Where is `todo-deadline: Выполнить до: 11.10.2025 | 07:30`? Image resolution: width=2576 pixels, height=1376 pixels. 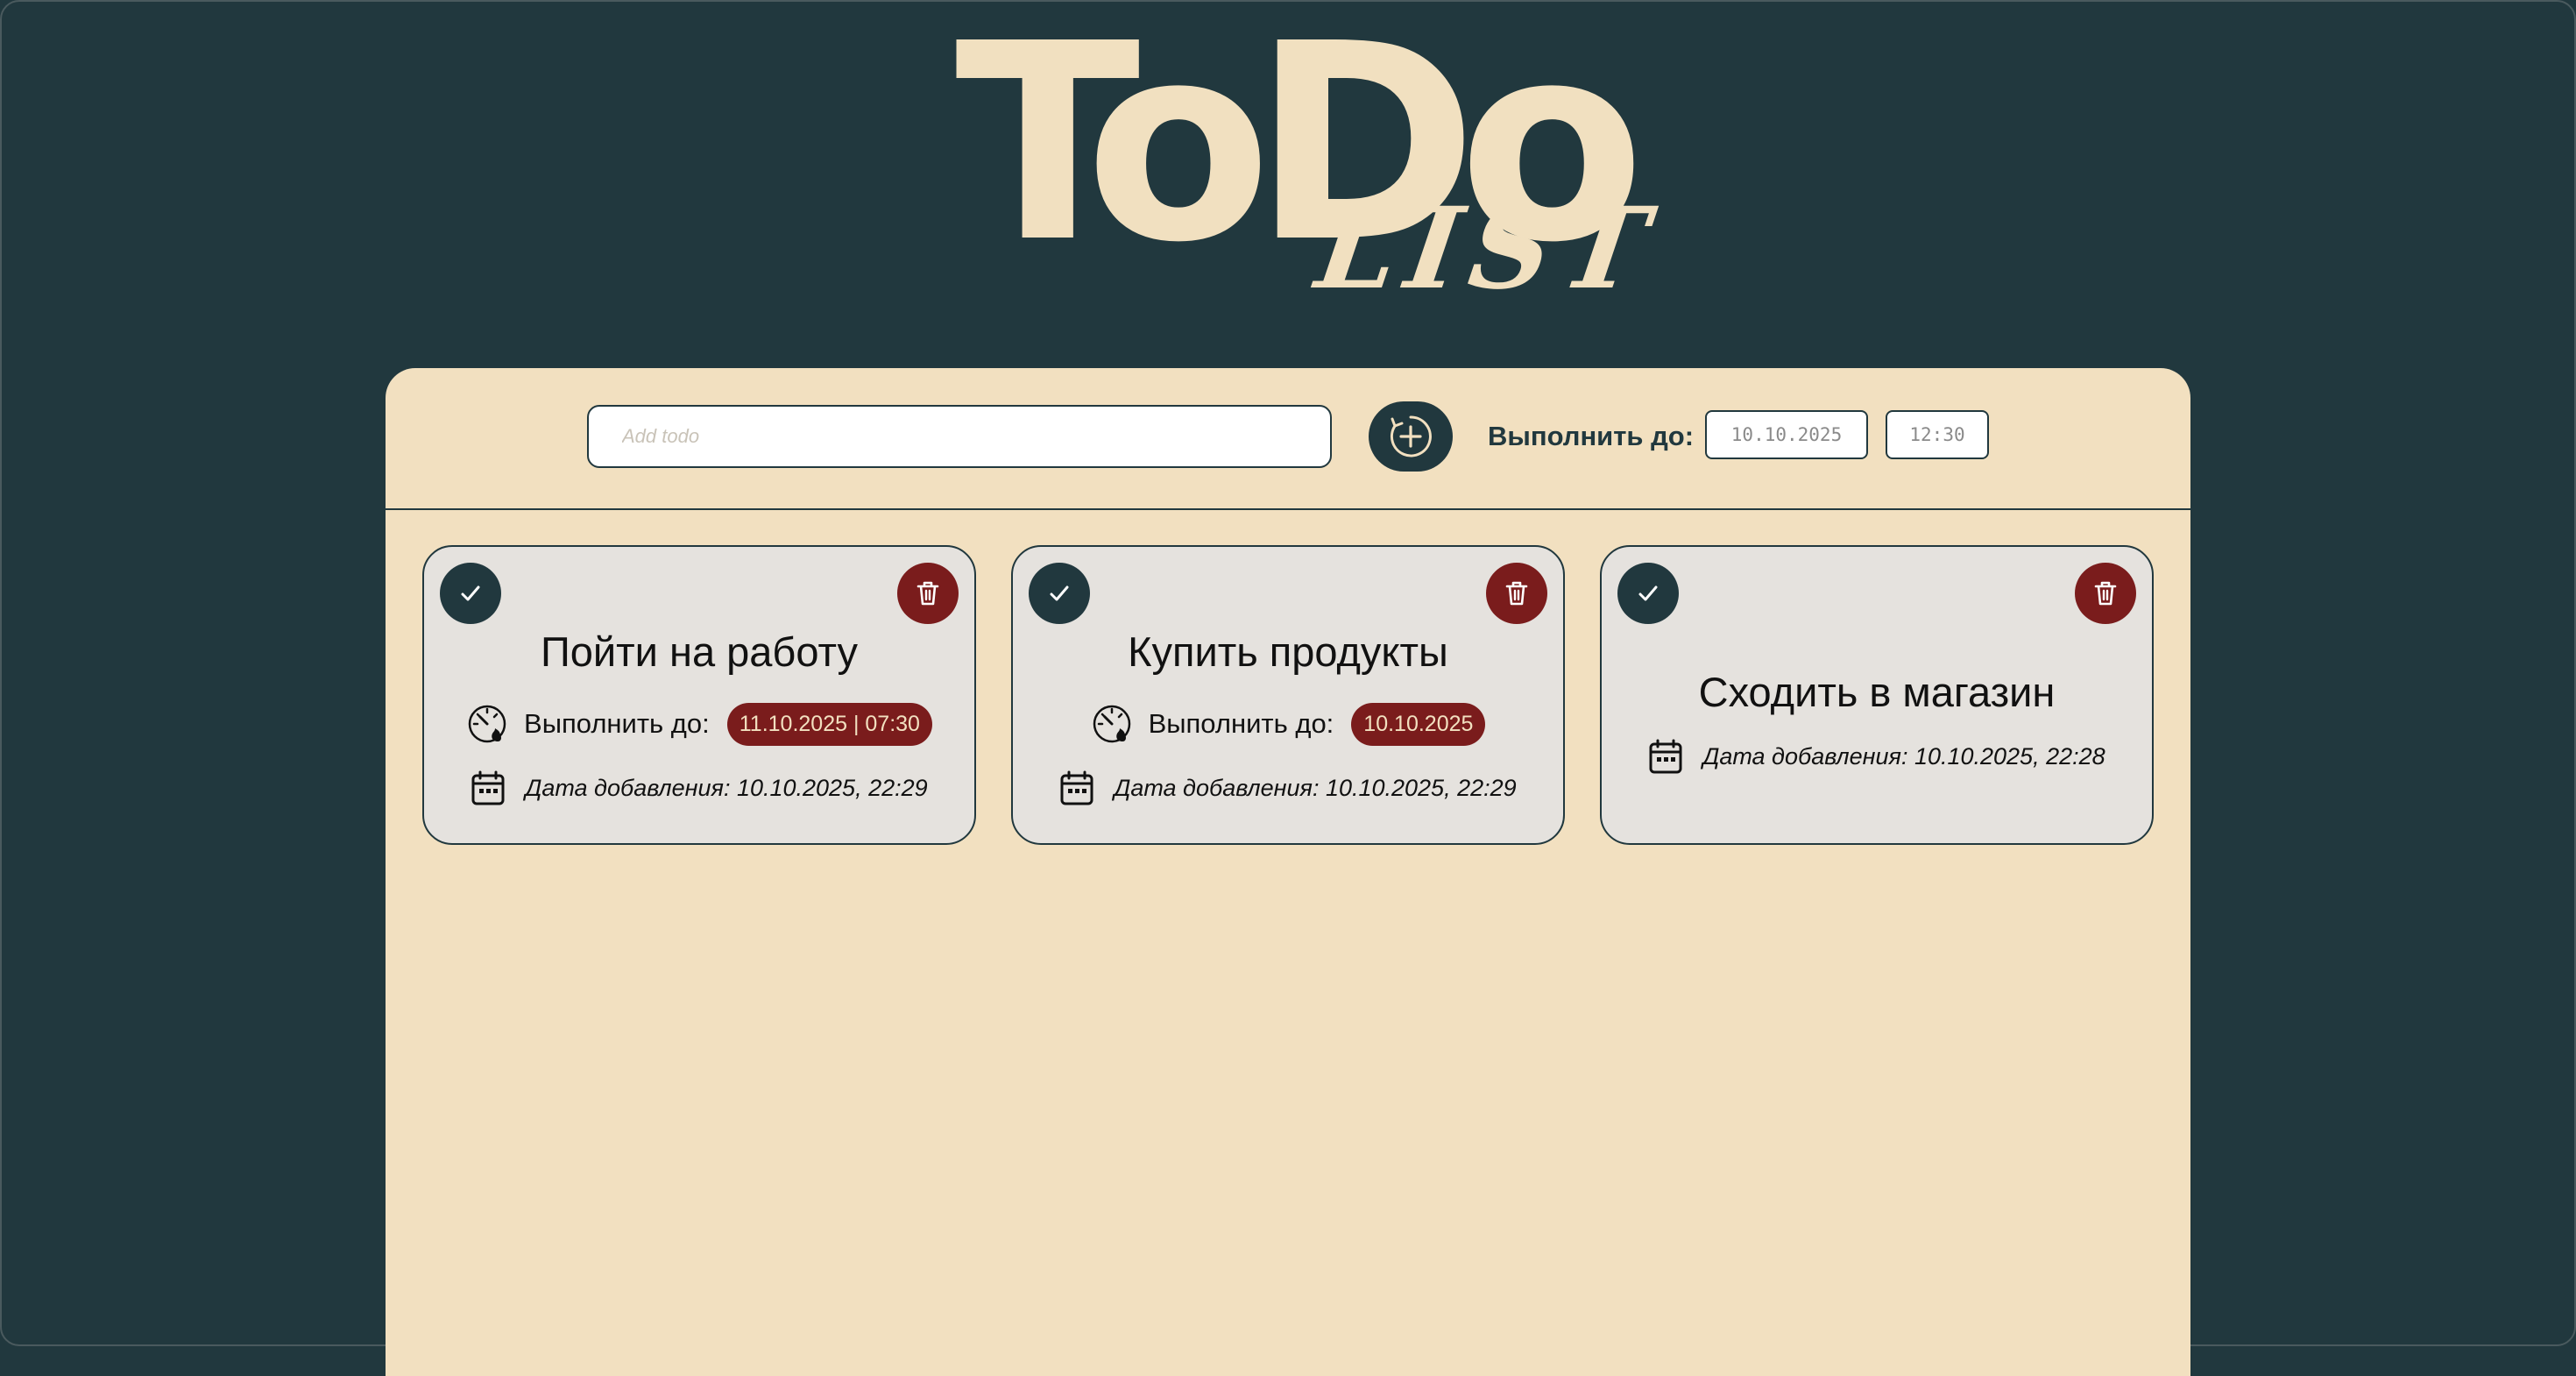
todo-deadline: Выполнить до: 11.10.2025 | 07:30 is located at coordinates (699, 723).